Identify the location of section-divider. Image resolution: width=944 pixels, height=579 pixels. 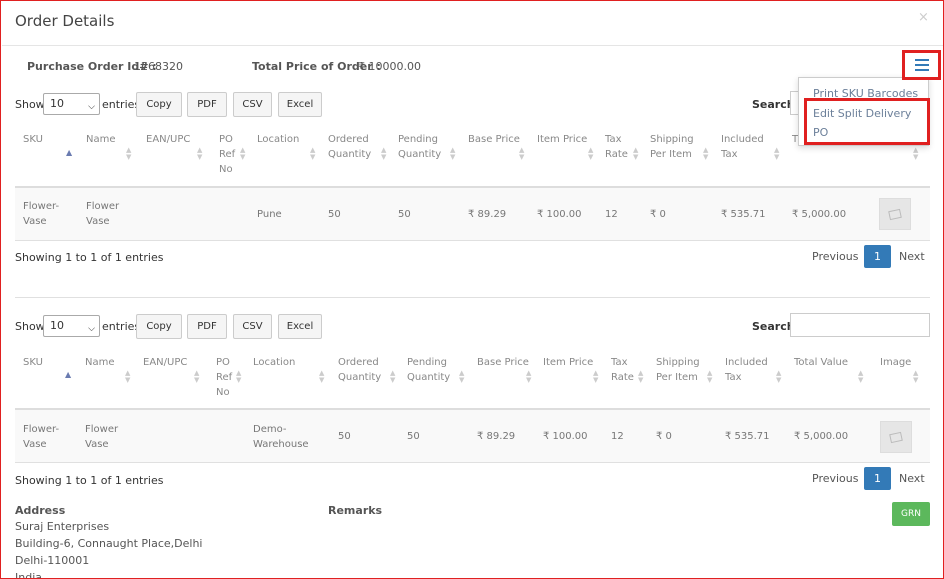
(472, 297).